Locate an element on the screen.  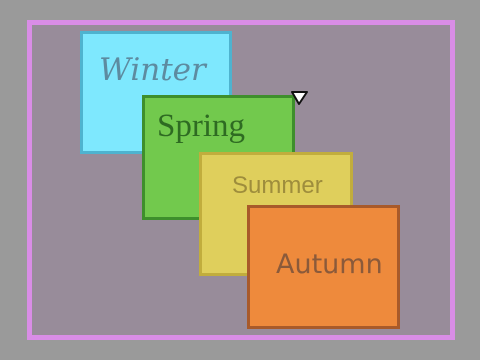
card-autumn: Autumn is located at coordinates (323, 267).